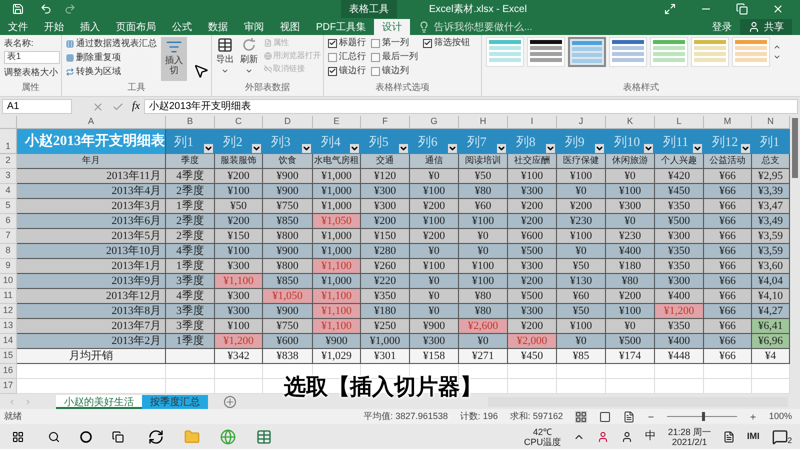  I want to click on table-cell: ¥100, so click(434, 221).